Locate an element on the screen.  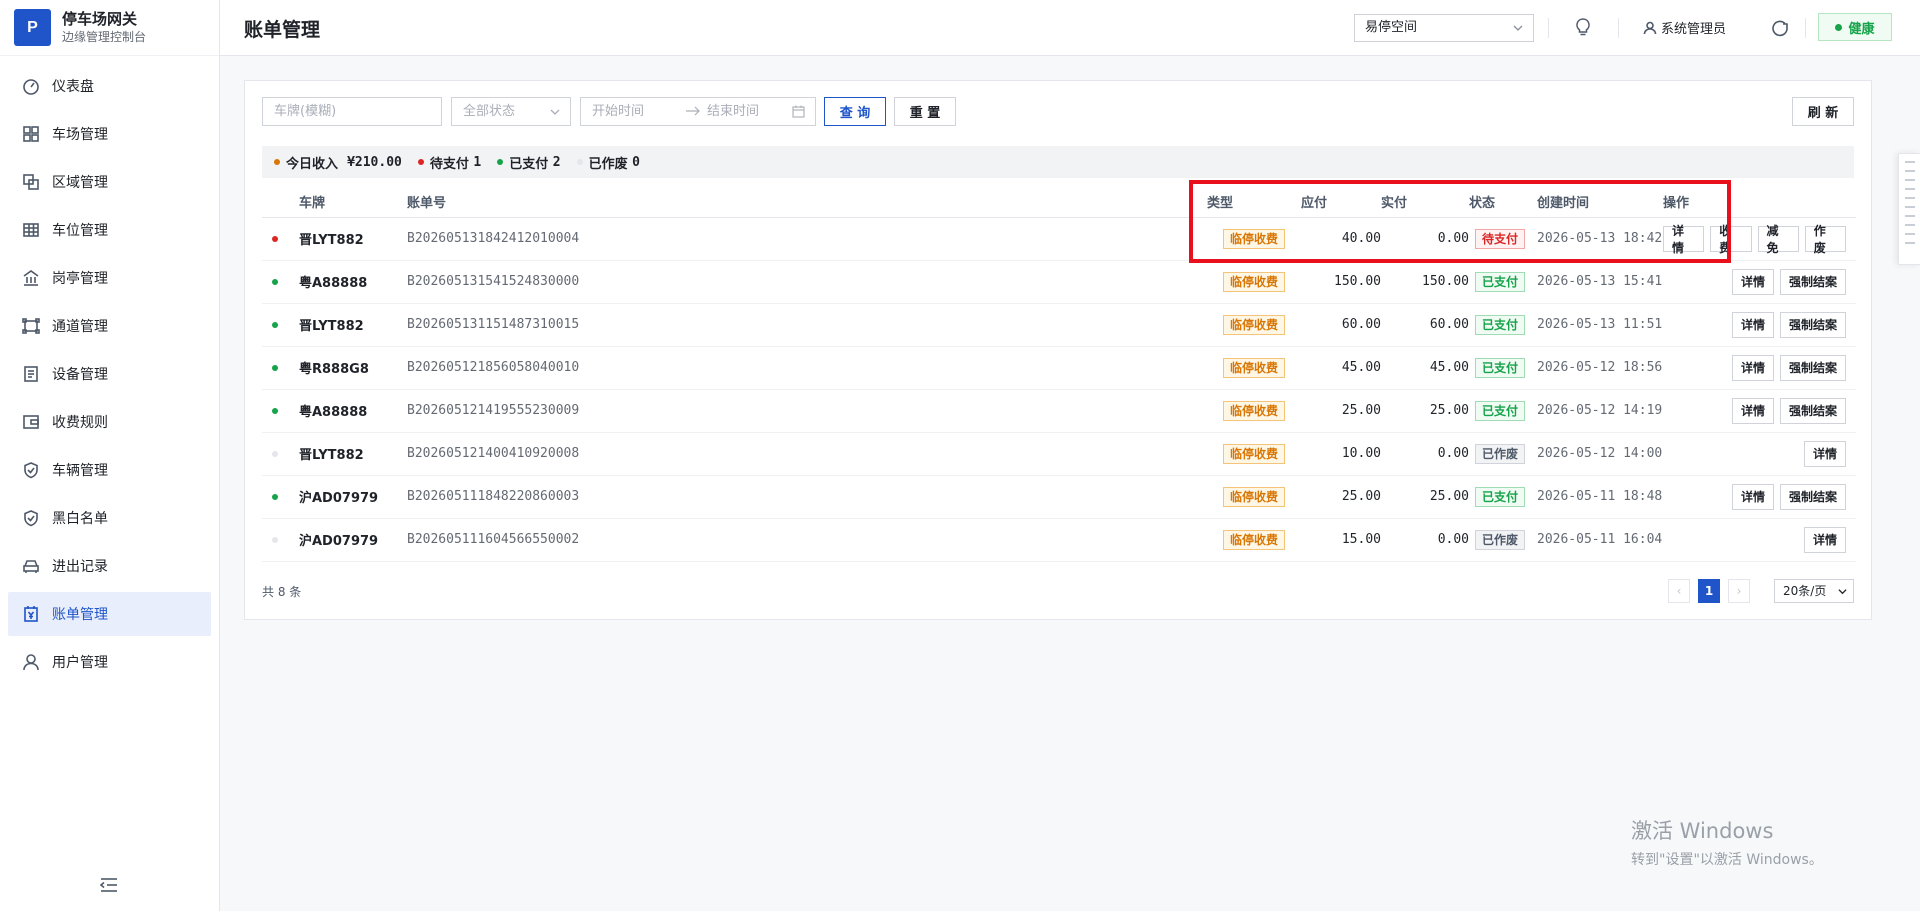
reset-button: 重 置 is located at coordinates (925, 111).